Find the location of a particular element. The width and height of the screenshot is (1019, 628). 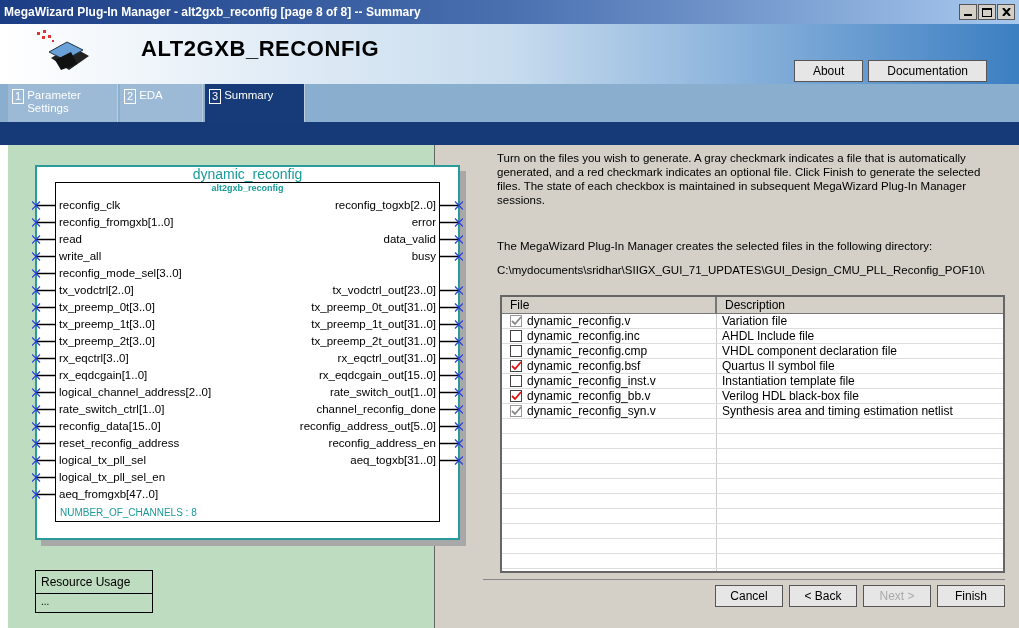

maximize-button is located at coordinates (987, 12).